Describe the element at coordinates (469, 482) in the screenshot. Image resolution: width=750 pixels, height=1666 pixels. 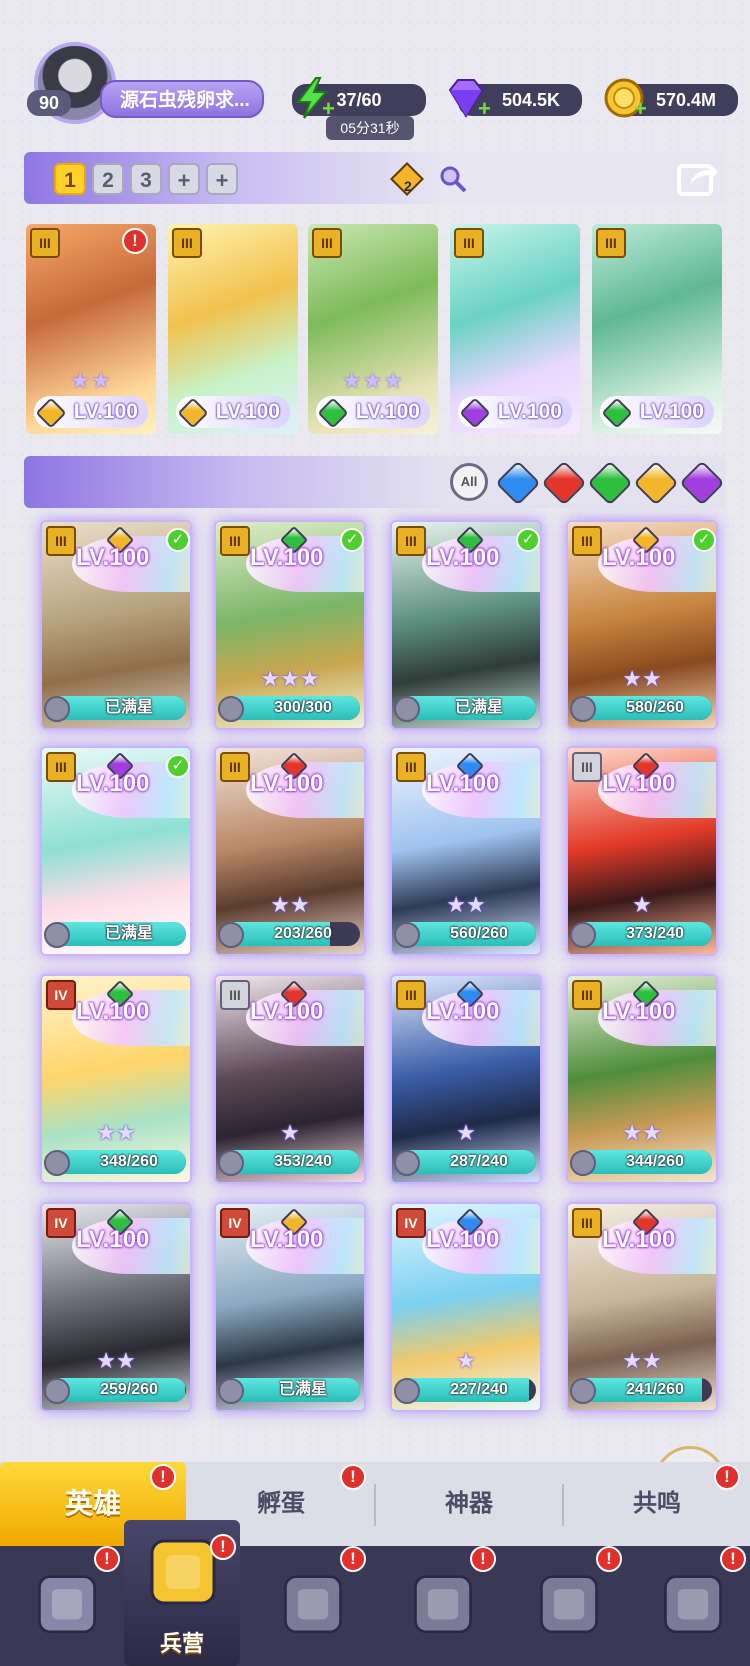
I see `filter-all-button: All` at that location.